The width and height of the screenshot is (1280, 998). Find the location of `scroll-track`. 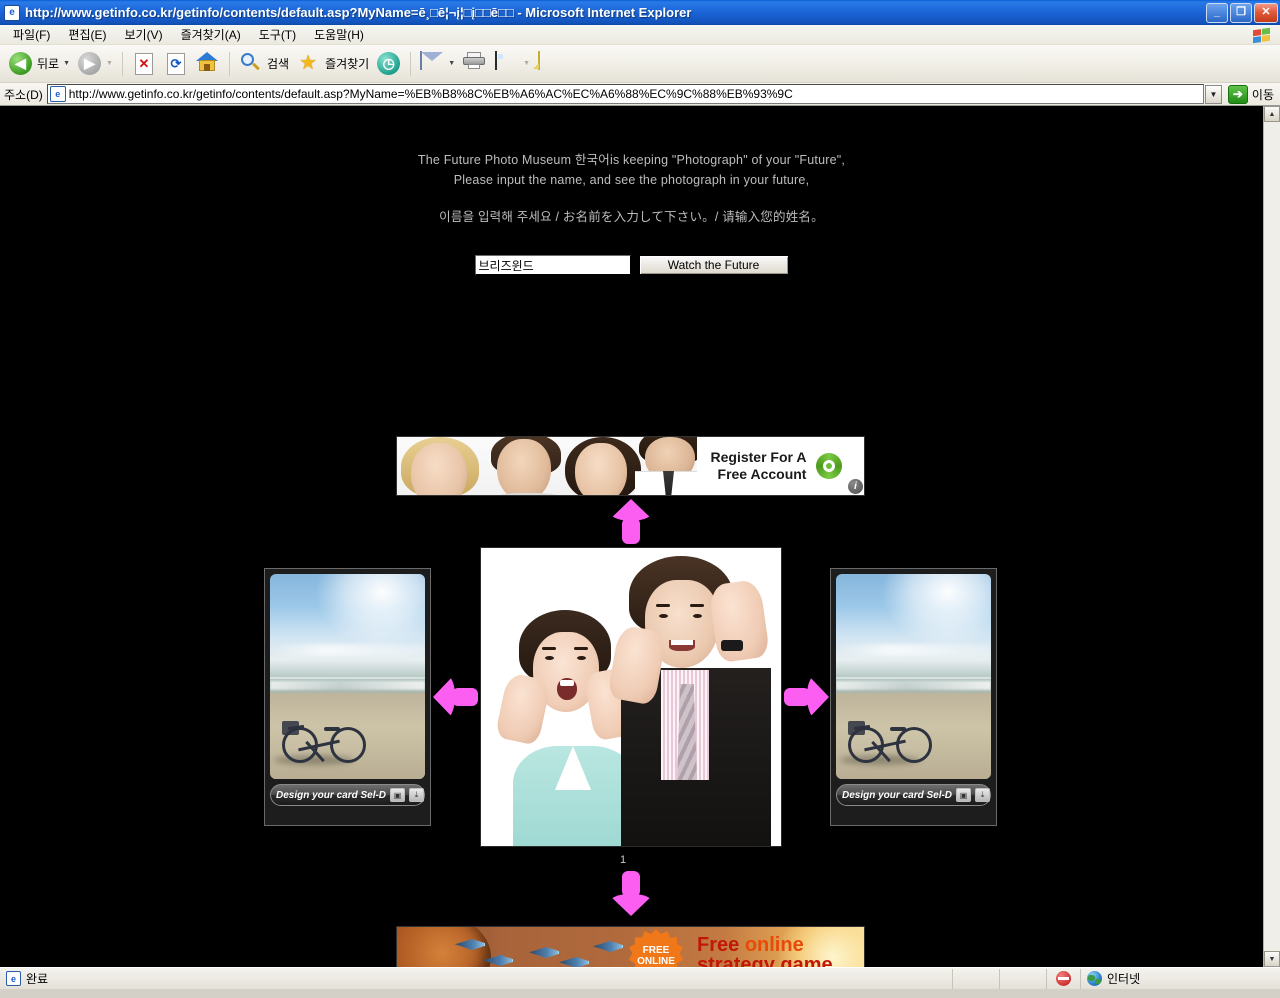

scroll-track is located at coordinates (1272, 536).